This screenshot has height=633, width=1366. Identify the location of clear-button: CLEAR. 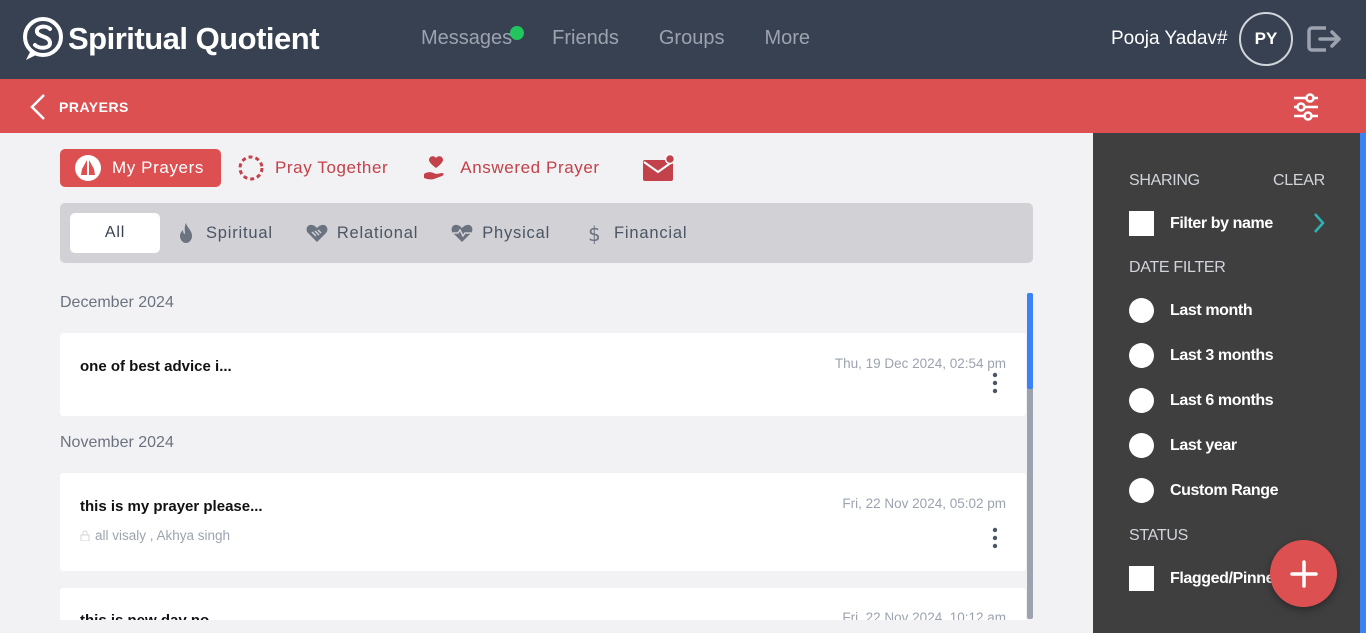
(1299, 181).